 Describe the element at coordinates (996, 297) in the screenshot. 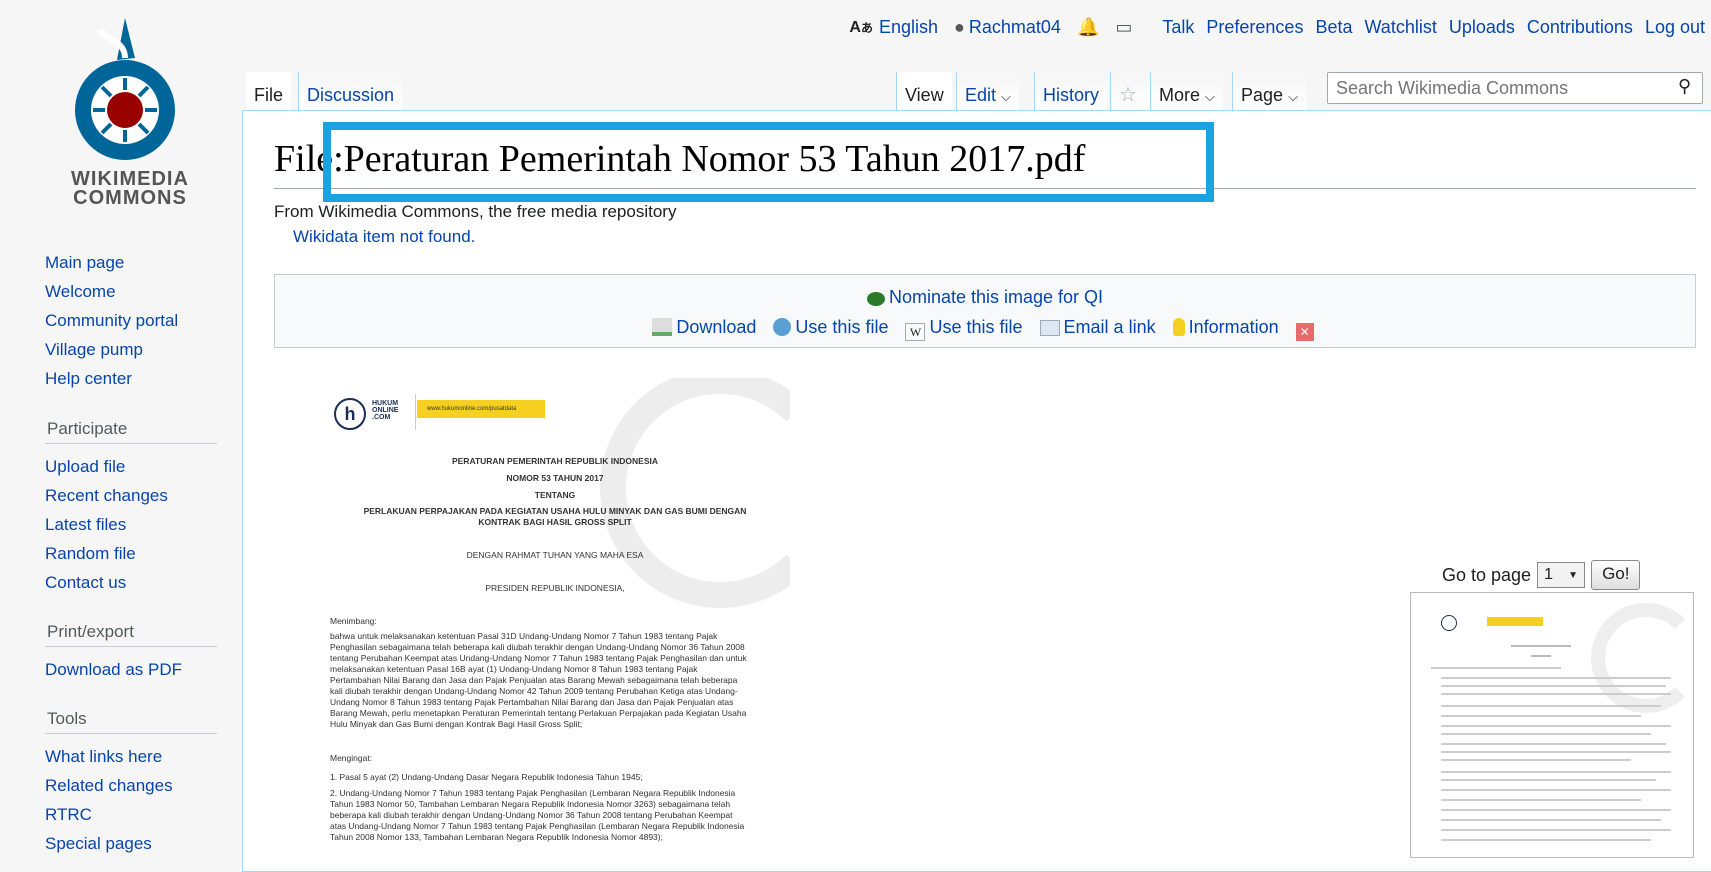

I see `nominate-qi-link: Nominate this image for QI` at that location.